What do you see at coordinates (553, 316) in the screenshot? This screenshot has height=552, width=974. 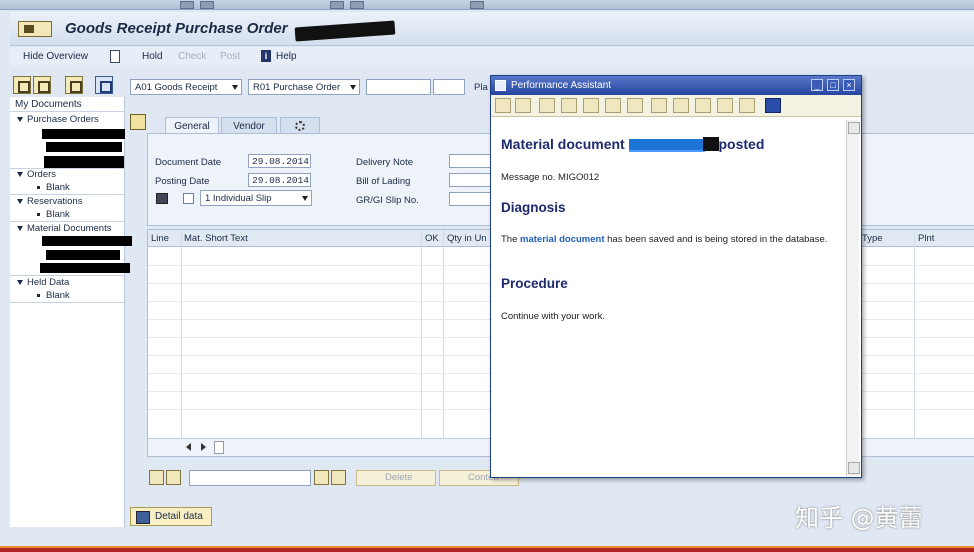 I see `procedure-text: Continue with your work.` at bounding box center [553, 316].